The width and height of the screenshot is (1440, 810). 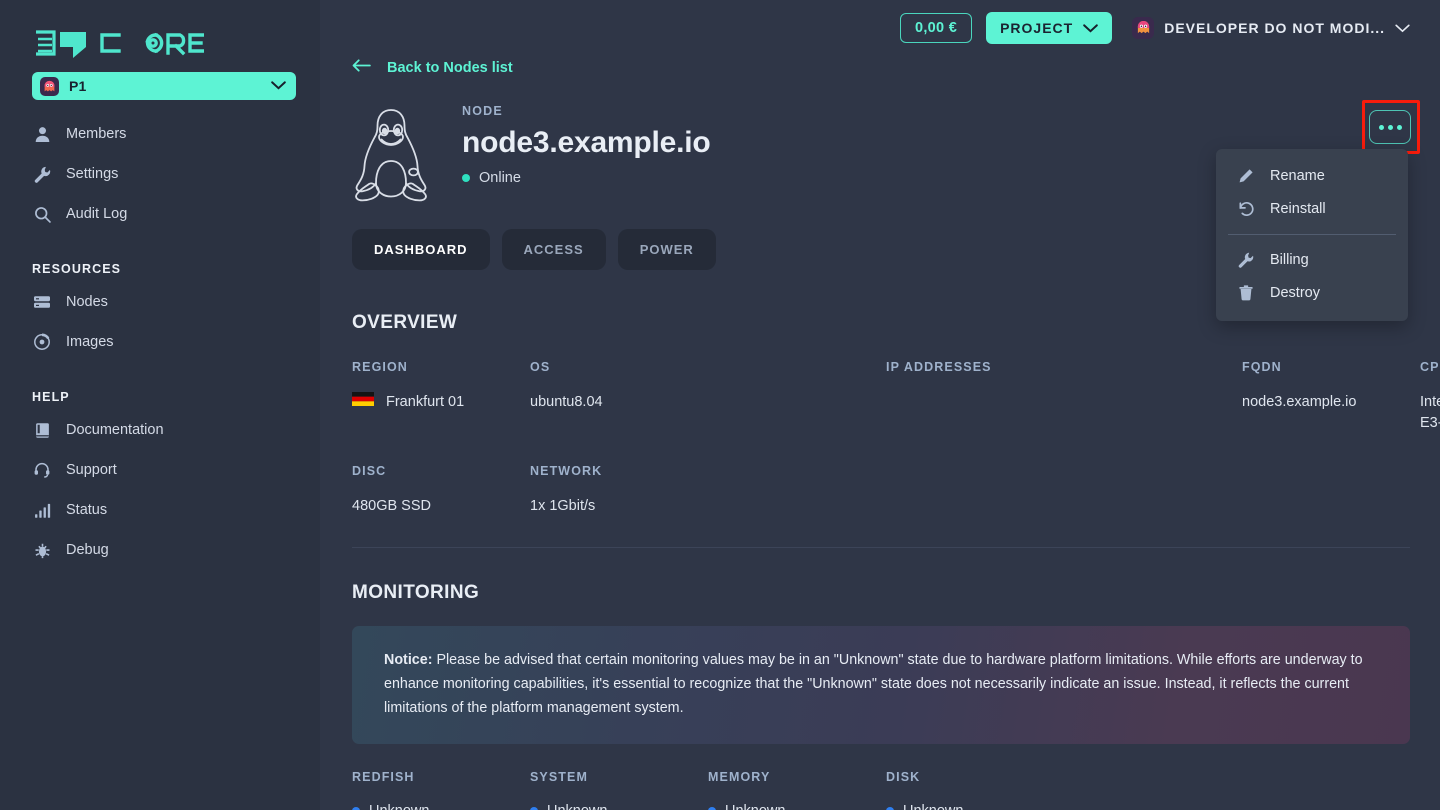 What do you see at coordinates (553, 249) in the screenshot?
I see `tab-access: ACCESS` at bounding box center [553, 249].